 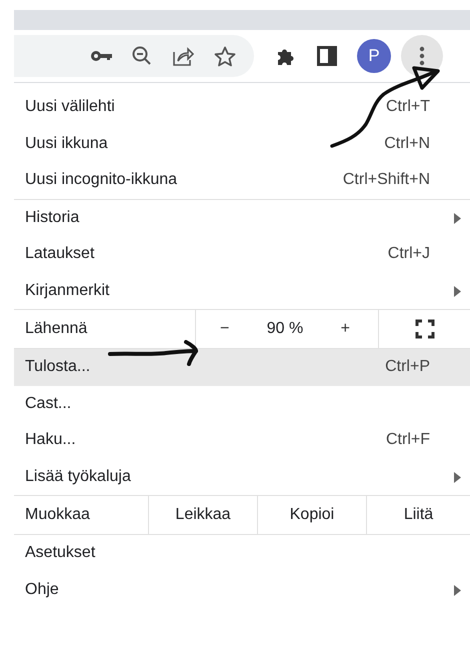 What do you see at coordinates (203, 515) in the screenshot?
I see `edit-action-button: Leikkaa` at bounding box center [203, 515].